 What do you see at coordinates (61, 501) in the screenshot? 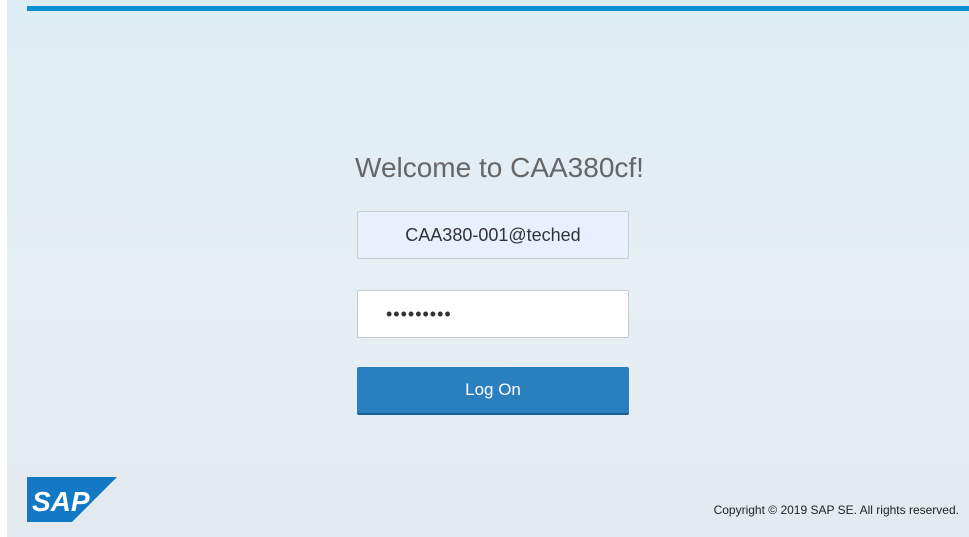
I see `sap-logo-text: SAP` at bounding box center [61, 501].